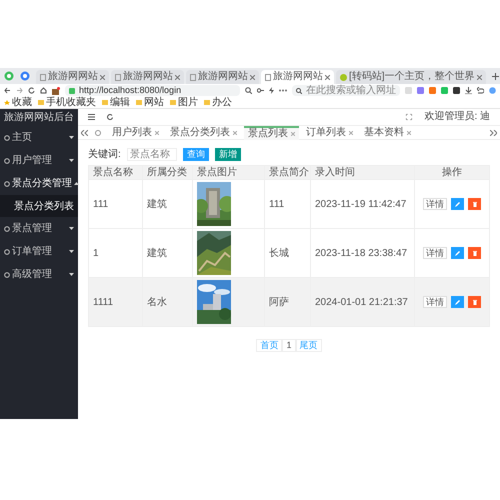 This screenshot has height=500, width=500. I want to click on column-header: 景点名称, so click(115, 173).